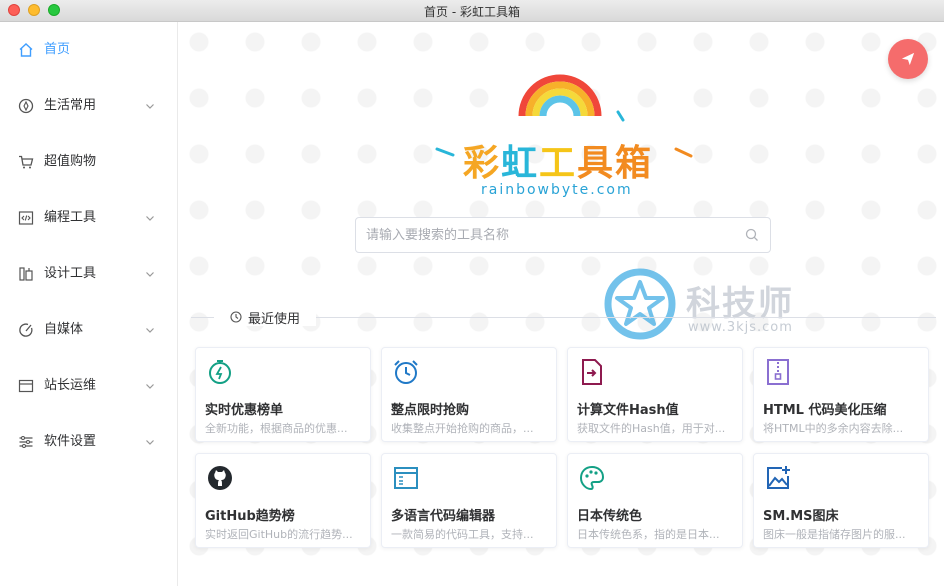 This screenshot has width=944, height=586. What do you see at coordinates (26, 274) in the screenshot?
I see `design-icon` at bounding box center [26, 274].